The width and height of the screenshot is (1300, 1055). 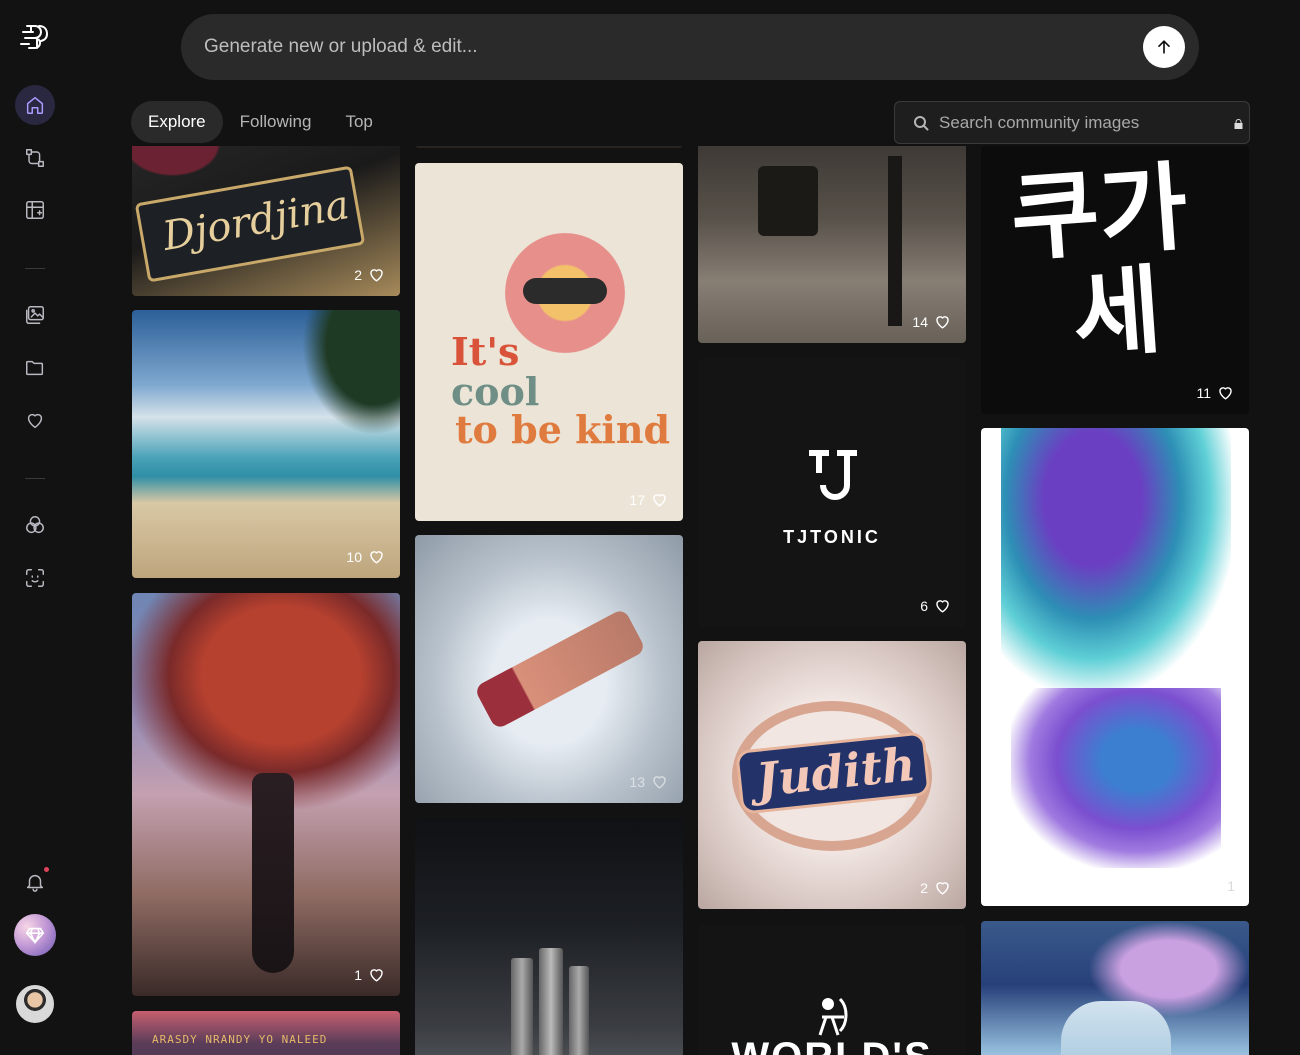 What do you see at coordinates (832, 537) in the screenshot?
I see `brand-name: TJTONIC` at bounding box center [832, 537].